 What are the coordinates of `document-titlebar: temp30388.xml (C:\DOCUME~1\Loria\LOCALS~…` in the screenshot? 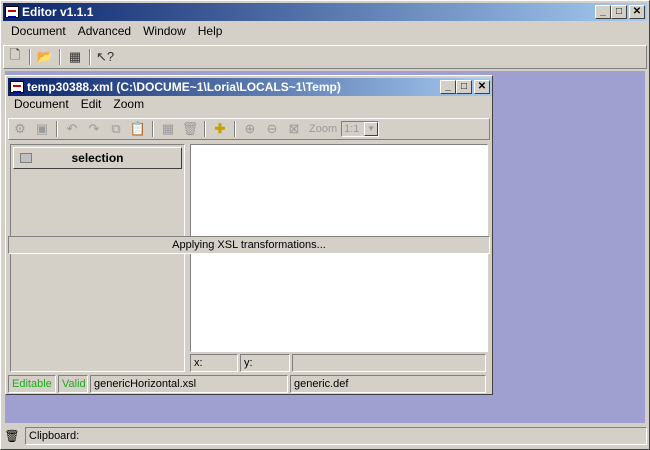 It's located at (250, 87).